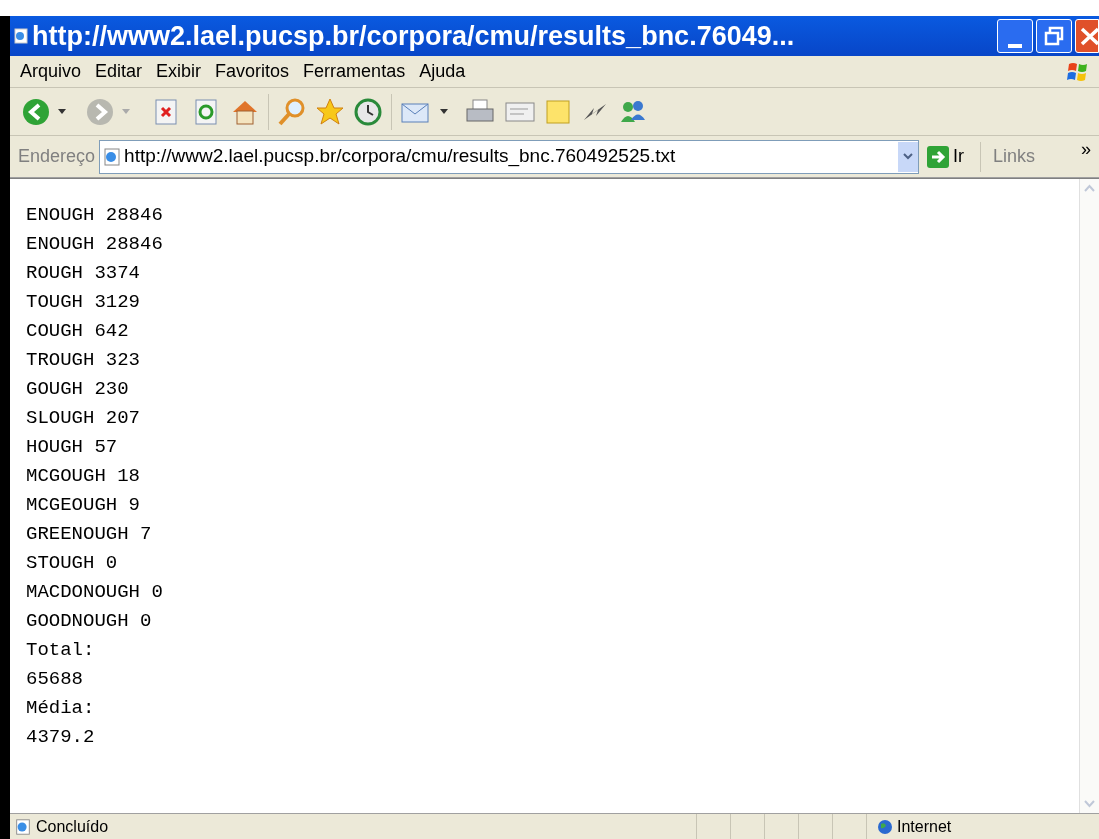  What do you see at coordinates (119, 71) in the screenshot?
I see `menu-item: Editar` at bounding box center [119, 71].